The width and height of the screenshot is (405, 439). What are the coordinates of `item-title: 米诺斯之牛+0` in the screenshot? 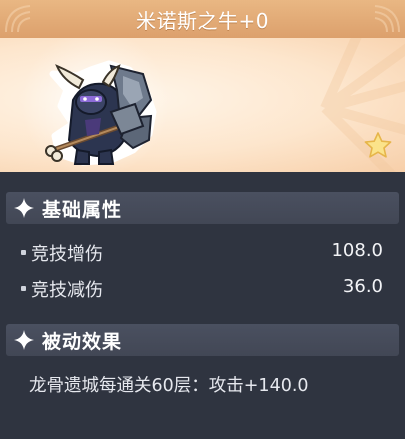 It's located at (202, 21).